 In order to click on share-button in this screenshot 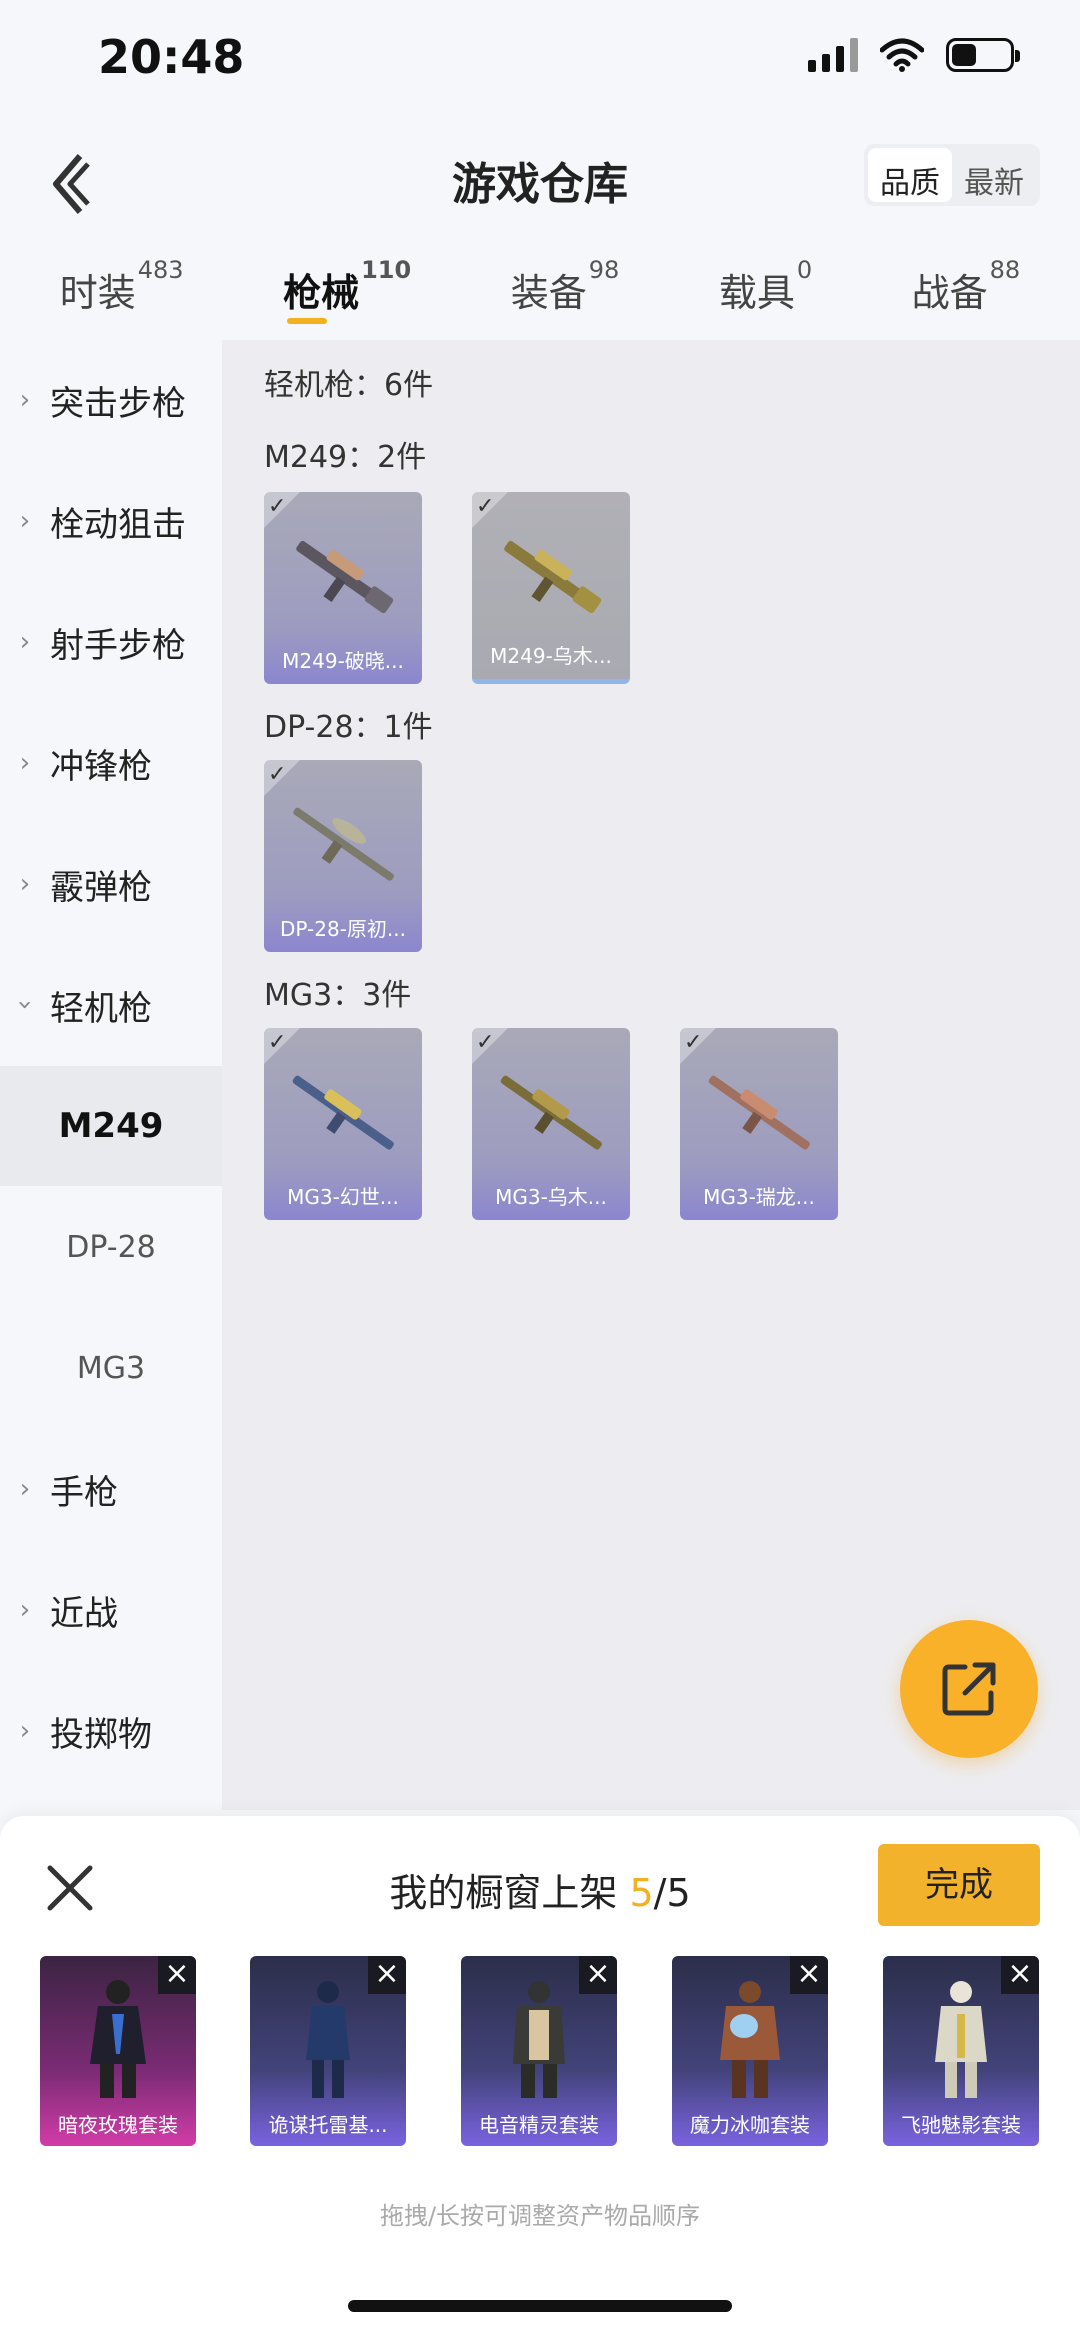, I will do `click(969, 1689)`.